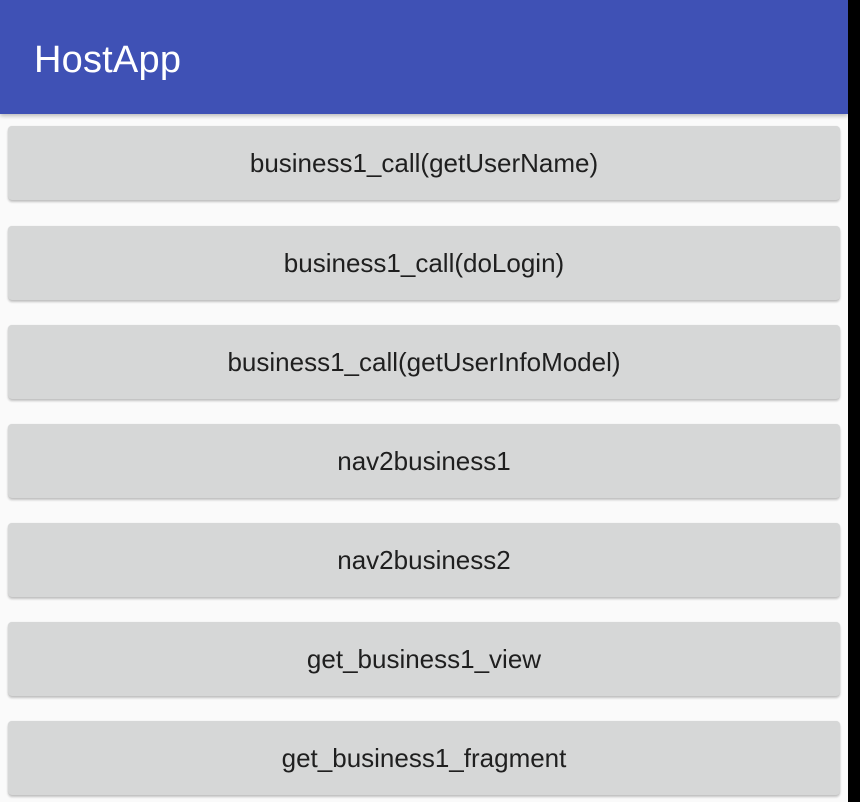  What do you see at coordinates (424, 362) in the screenshot?
I see `business1-call-get-user-info-model-button: business1_call(getUserInfoModel)` at bounding box center [424, 362].